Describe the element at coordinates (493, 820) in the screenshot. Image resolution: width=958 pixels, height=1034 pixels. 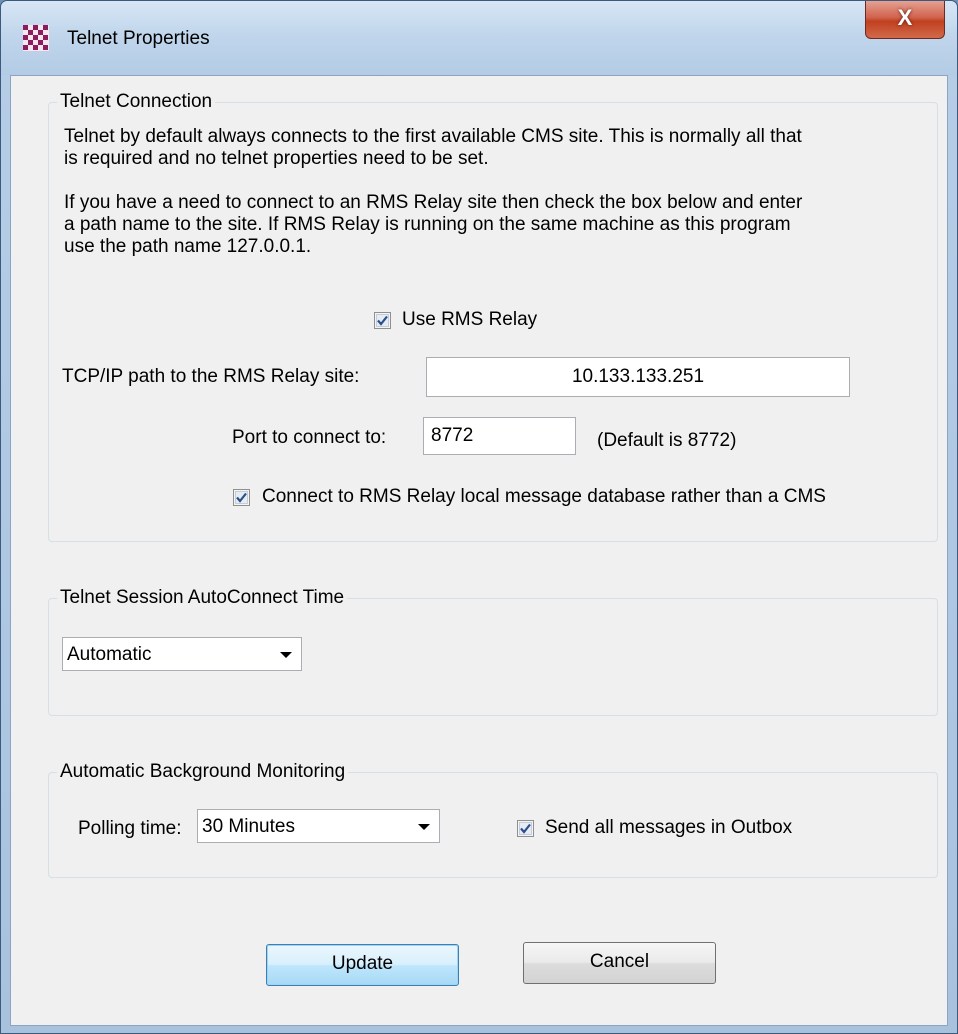
I see `background-monitoring-group: Automatic Background Monitoring` at that location.